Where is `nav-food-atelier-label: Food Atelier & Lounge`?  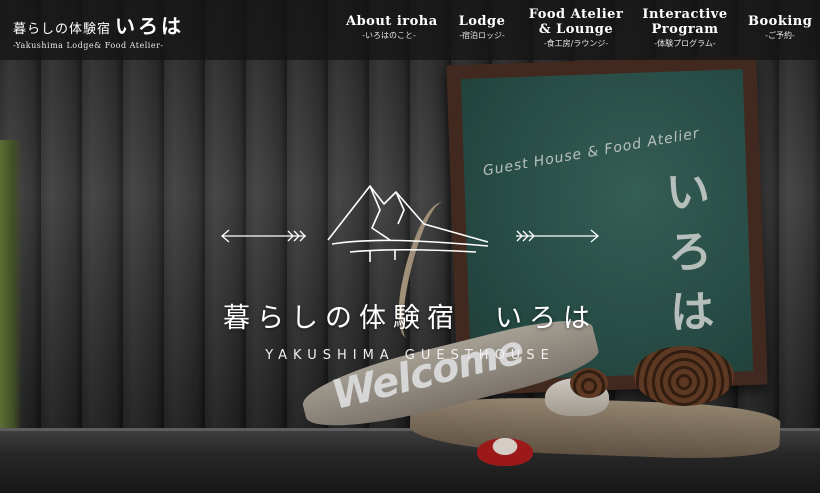 nav-food-atelier-label: Food Atelier & Lounge is located at coordinates (576, 22).